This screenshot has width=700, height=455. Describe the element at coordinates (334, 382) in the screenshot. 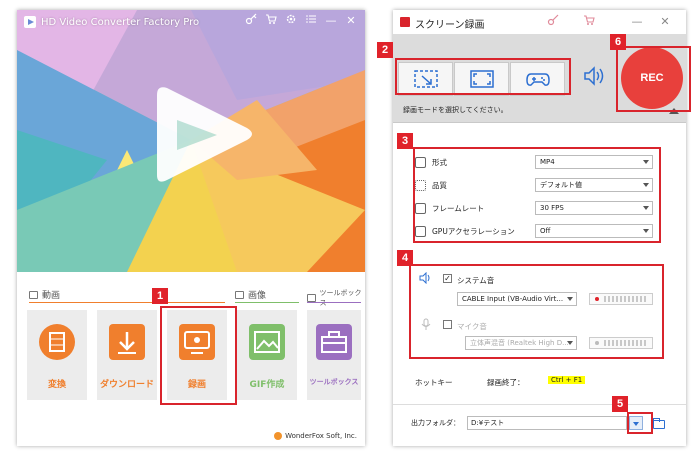

I see `tile-toolbox-label: ツールボックス` at that location.